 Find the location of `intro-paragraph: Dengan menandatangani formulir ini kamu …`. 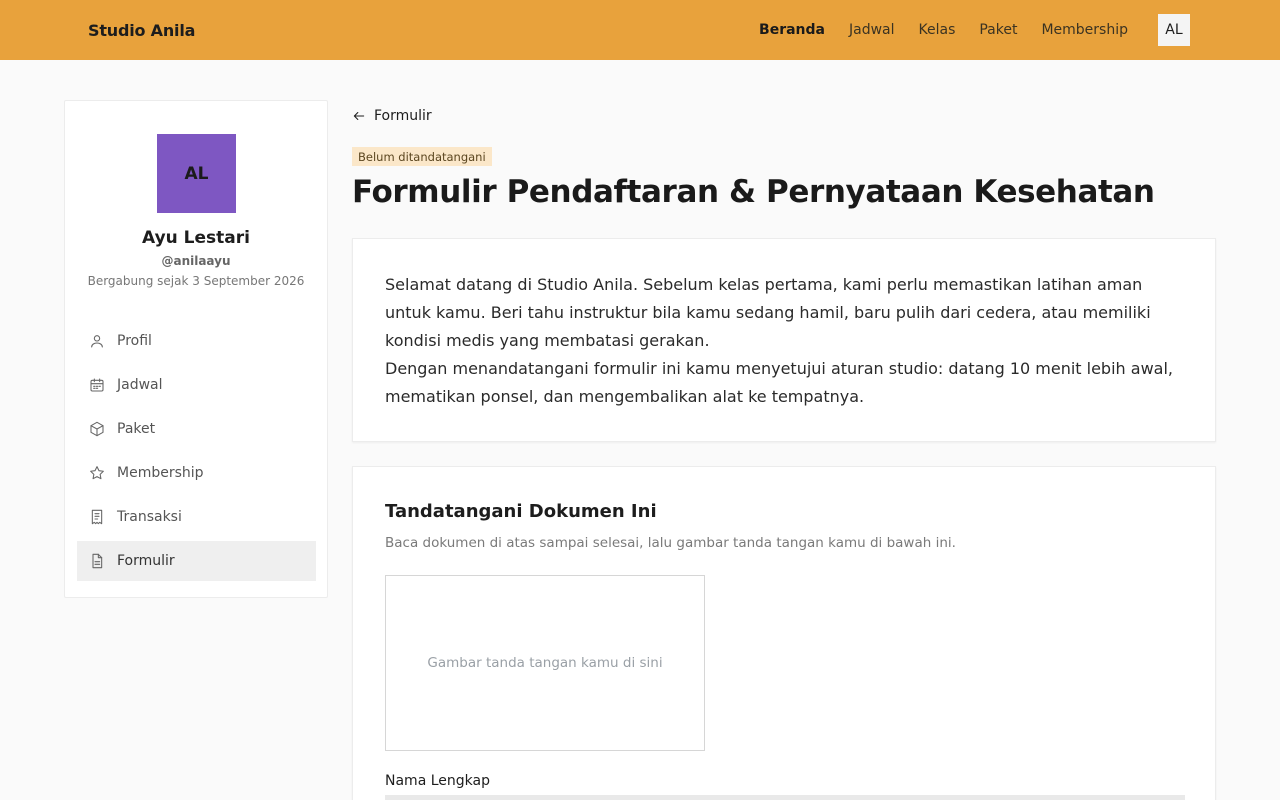

intro-paragraph: Dengan menandatangani formulir ini kamu … is located at coordinates (779, 382).